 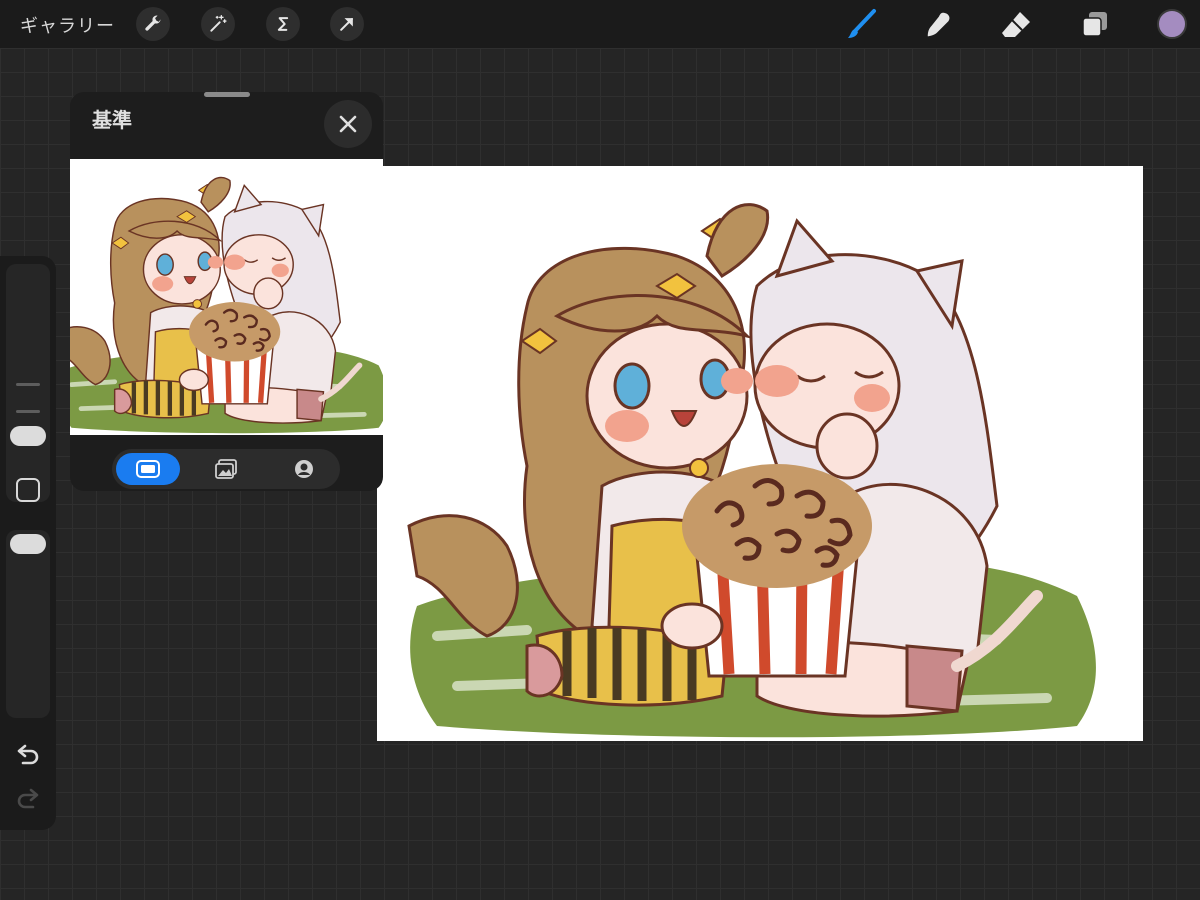 I want to click on selection-icon, so click(x=283, y=24).